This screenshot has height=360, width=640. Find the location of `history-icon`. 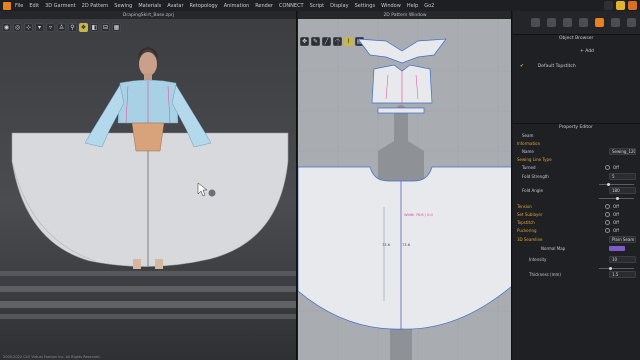

history-icon is located at coordinates (567, 22).